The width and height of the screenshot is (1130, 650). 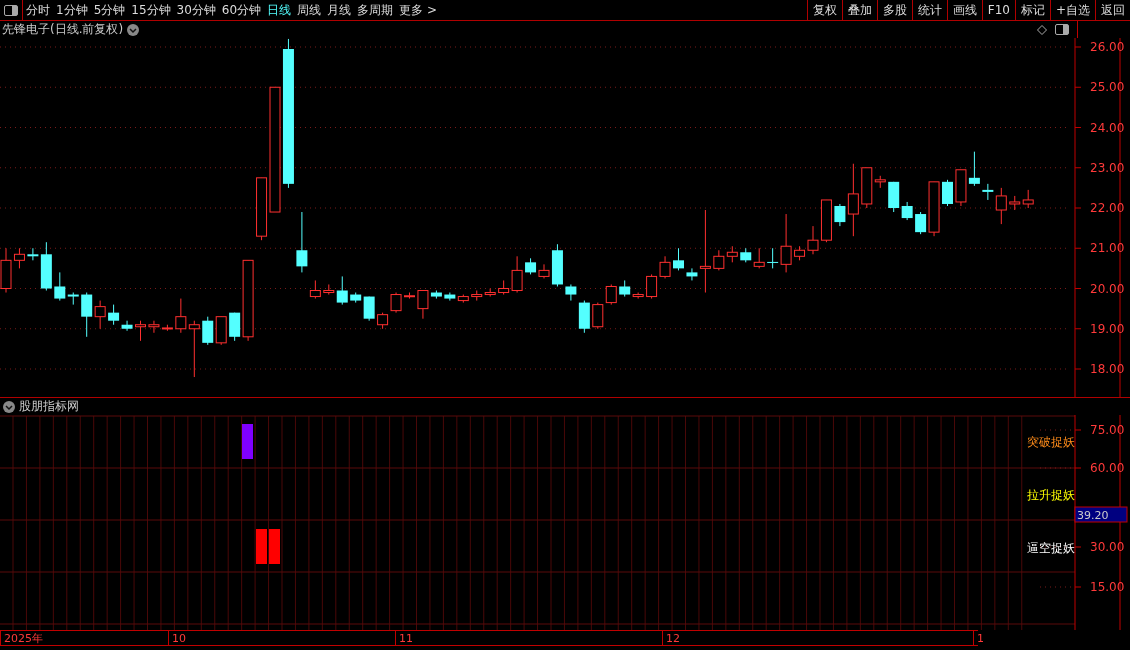 What do you see at coordinates (406, 638) in the screenshot?
I see `time-axis-label: 11` at bounding box center [406, 638].